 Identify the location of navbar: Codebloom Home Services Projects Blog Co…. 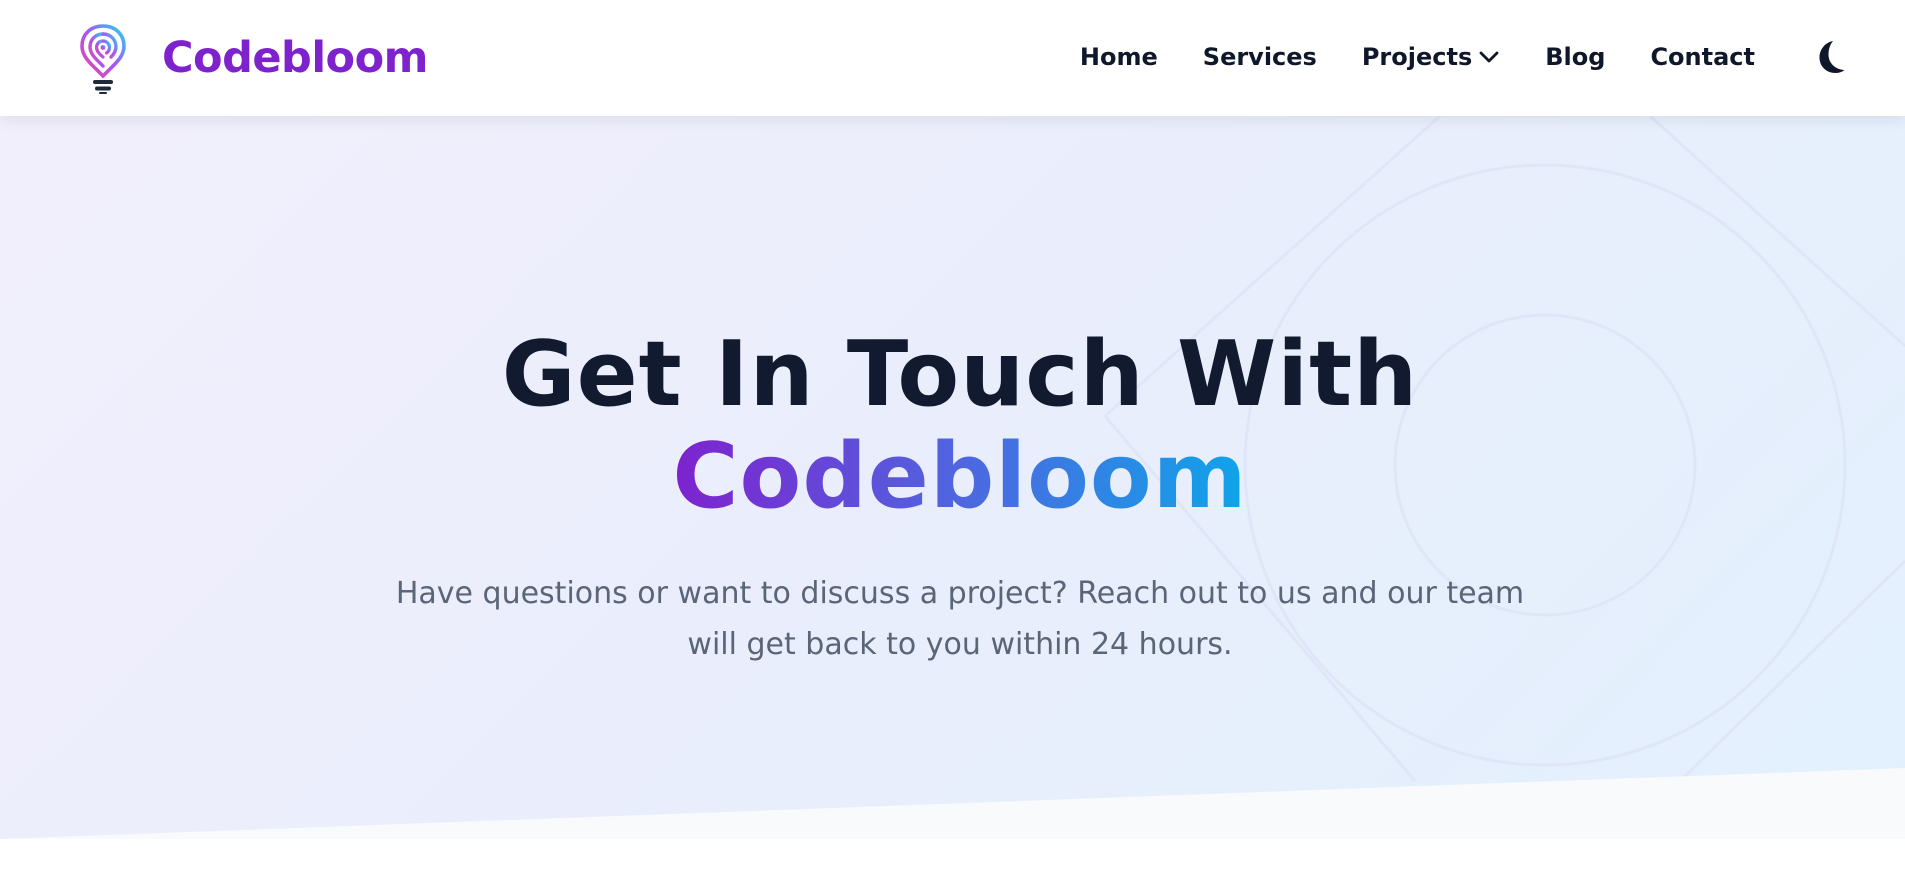
(952, 58).